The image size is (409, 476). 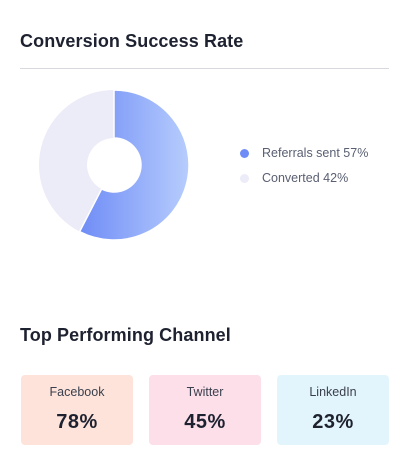 I want to click on legend-dot-converted, so click(x=244, y=178).